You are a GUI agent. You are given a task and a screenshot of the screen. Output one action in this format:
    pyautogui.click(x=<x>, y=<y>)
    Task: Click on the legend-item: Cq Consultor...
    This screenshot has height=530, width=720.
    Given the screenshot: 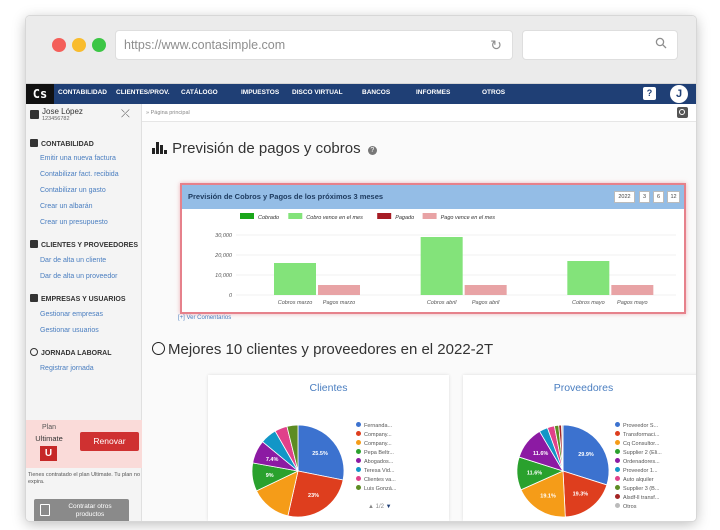 What is the action you would take?
    pyautogui.click(x=638, y=444)
    